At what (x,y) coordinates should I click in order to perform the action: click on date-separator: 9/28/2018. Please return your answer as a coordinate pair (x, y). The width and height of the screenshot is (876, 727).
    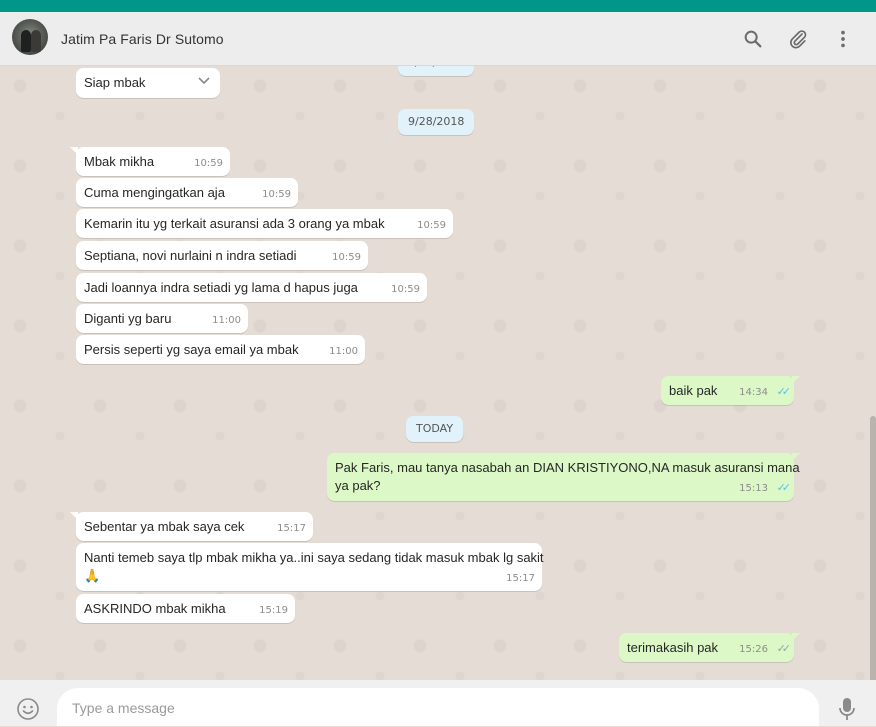
    Looking at the image, I should click on (436, 122).